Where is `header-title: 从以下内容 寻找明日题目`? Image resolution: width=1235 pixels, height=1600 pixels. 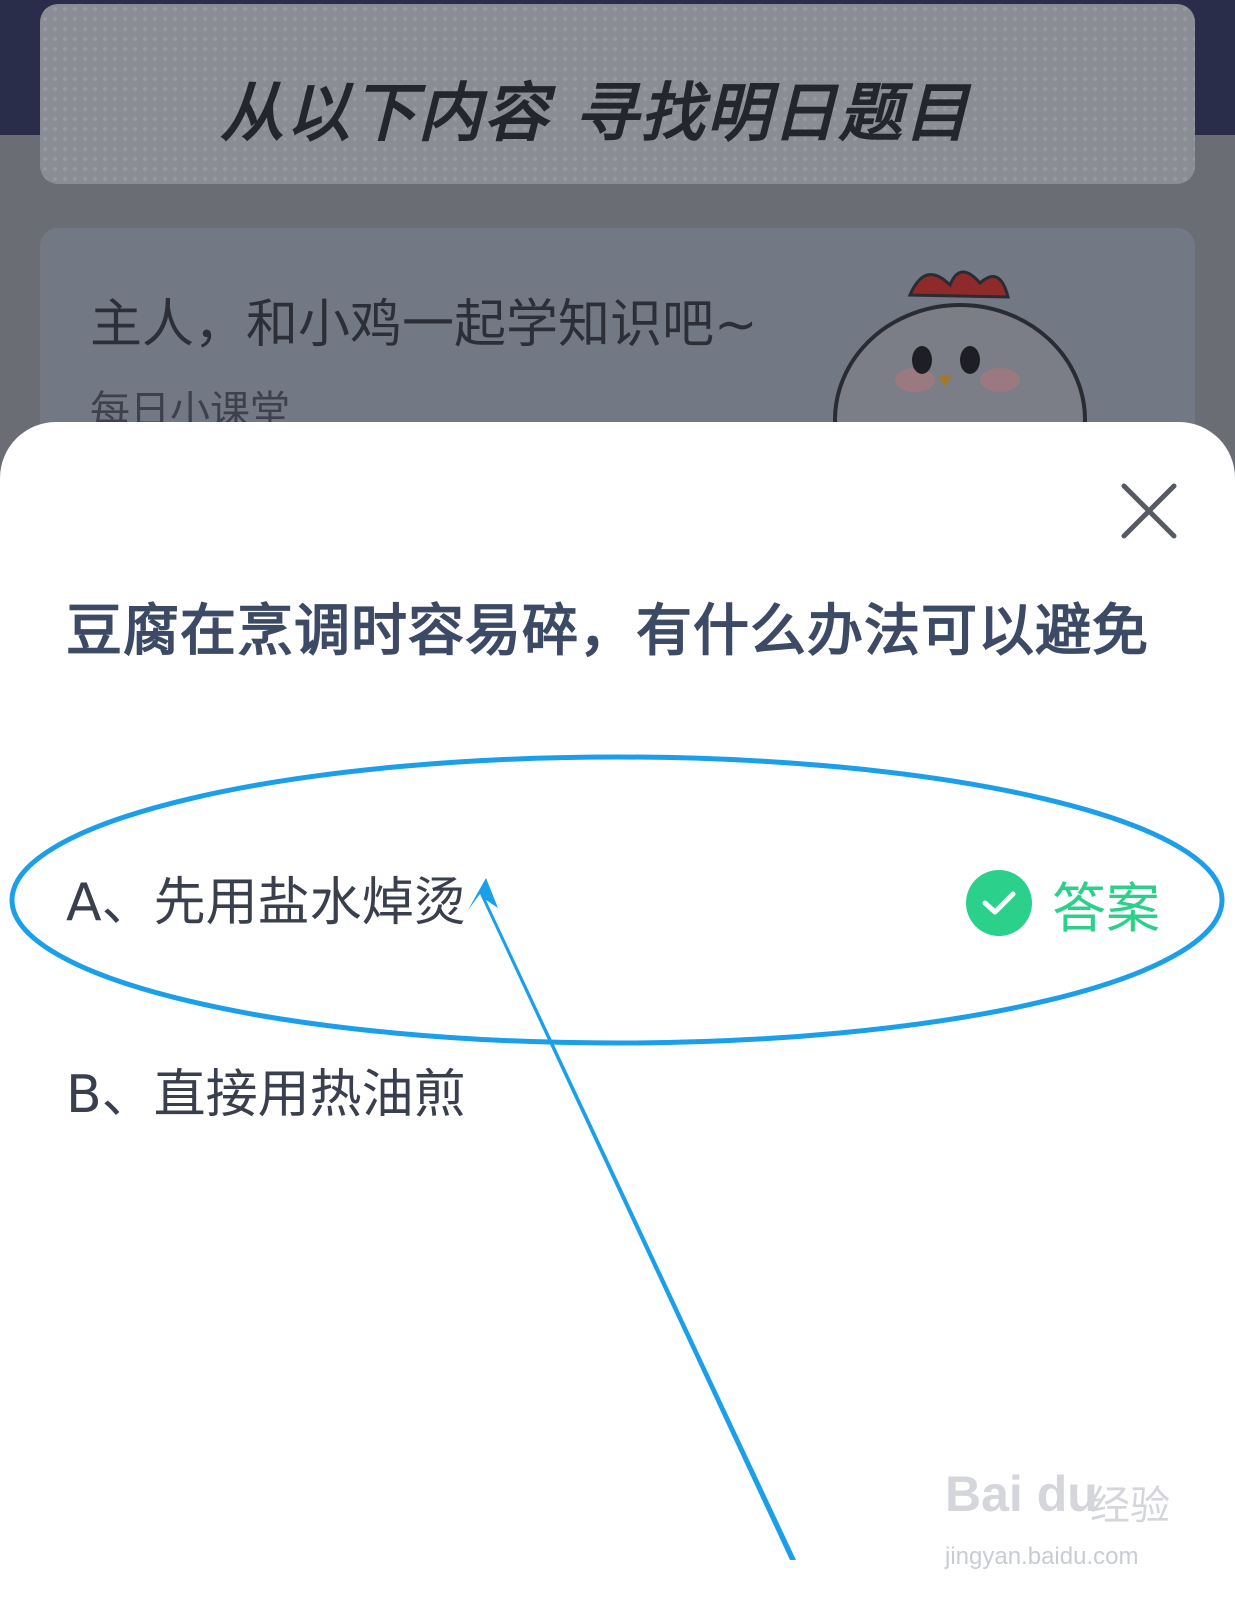
header-title: 从以下内容 寻找明日题目 is located at coordinates (595, 114).